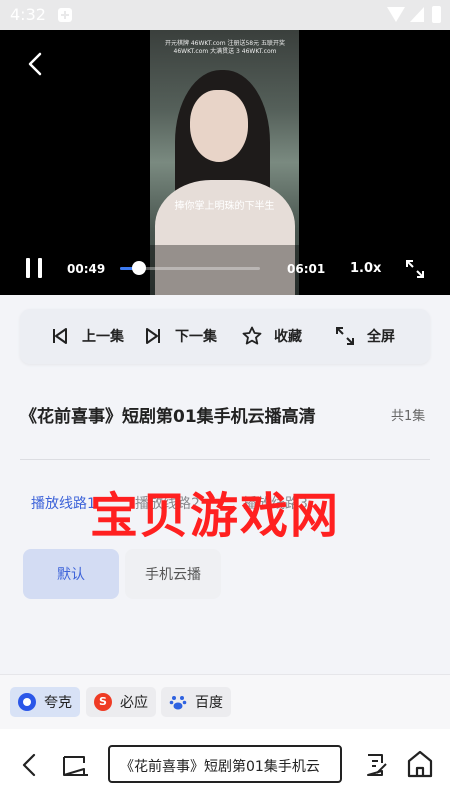 The height and width of the screenshot is (800, 450). What do you see at coordinates (252, 335) in the screenshot?
I see `star-icon` at bounding box center [252, 335].